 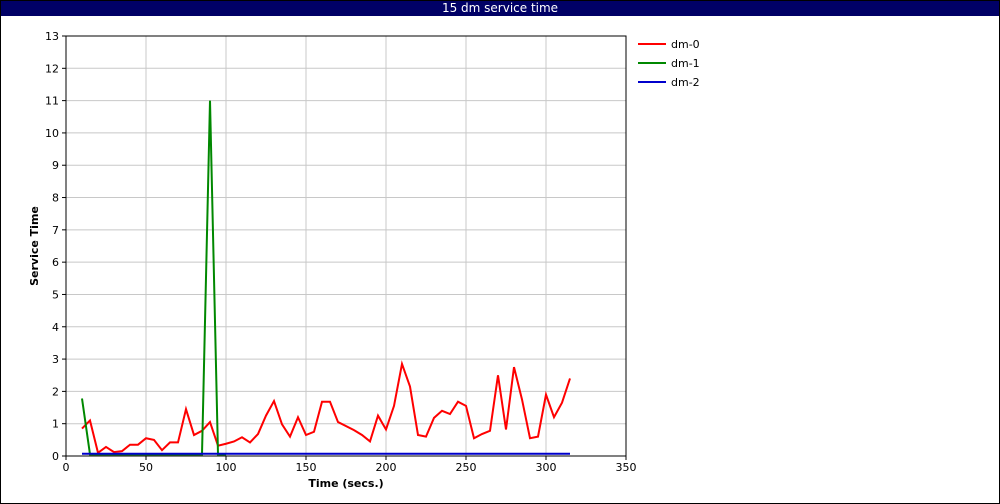 What do you see at coordinates (669, 63) in the screenshot?
I see `legend: dm-0 dm-1 dm-2` at bounding box center [669, 63].